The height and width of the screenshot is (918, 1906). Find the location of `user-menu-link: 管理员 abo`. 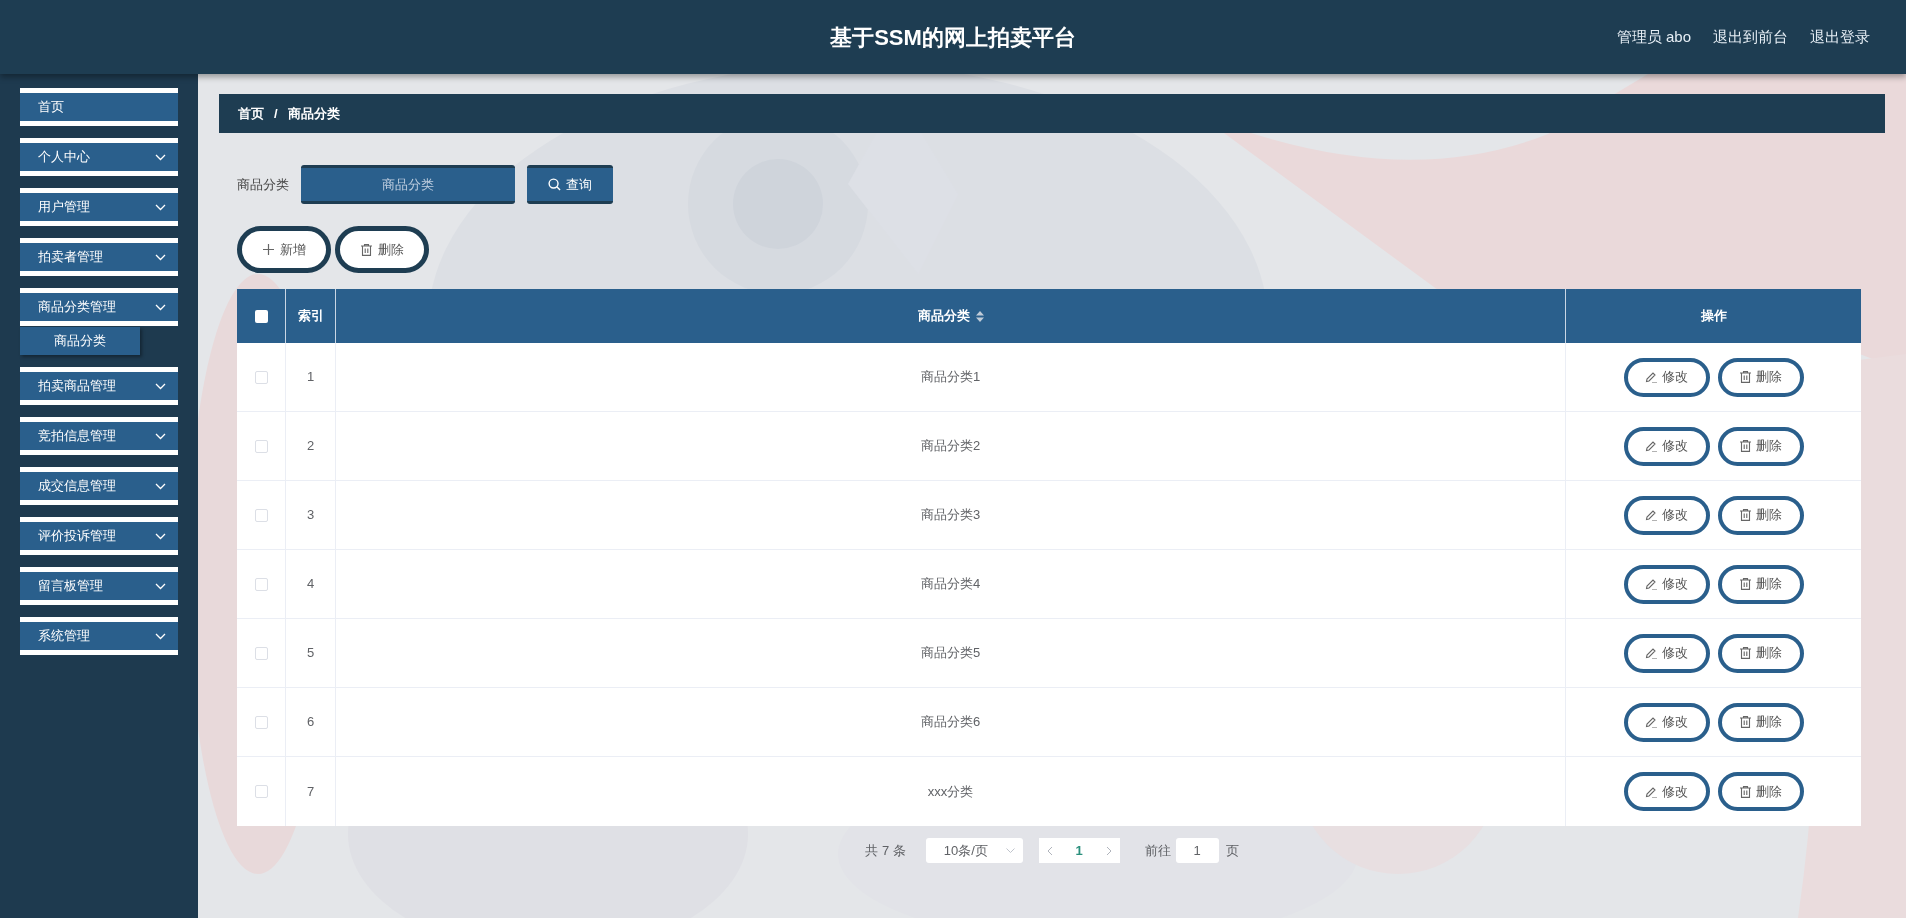

user-menu-link: 管理员 abo is located at coordinates (1653, 37).